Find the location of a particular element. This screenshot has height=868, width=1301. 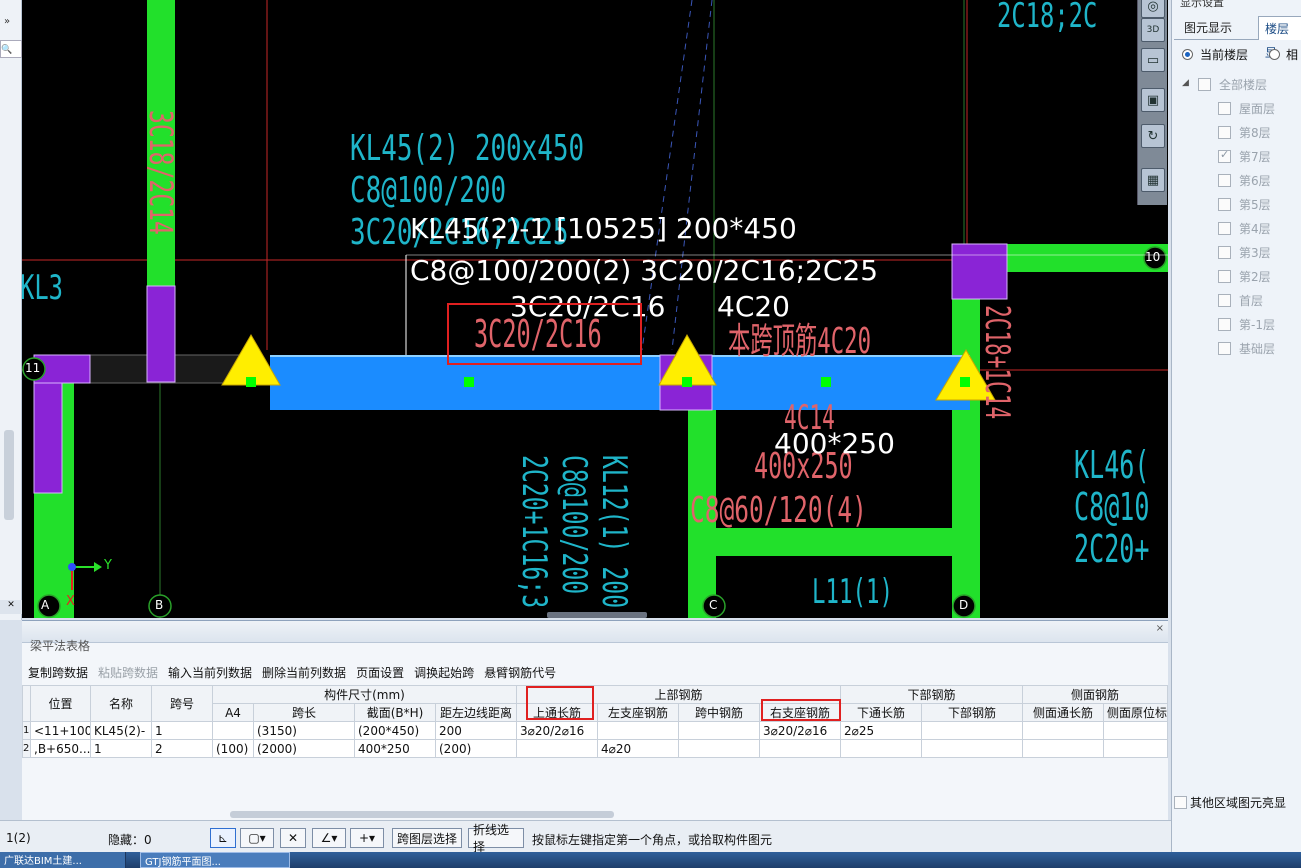

cell-left-support is located at coordinates (638, 730).